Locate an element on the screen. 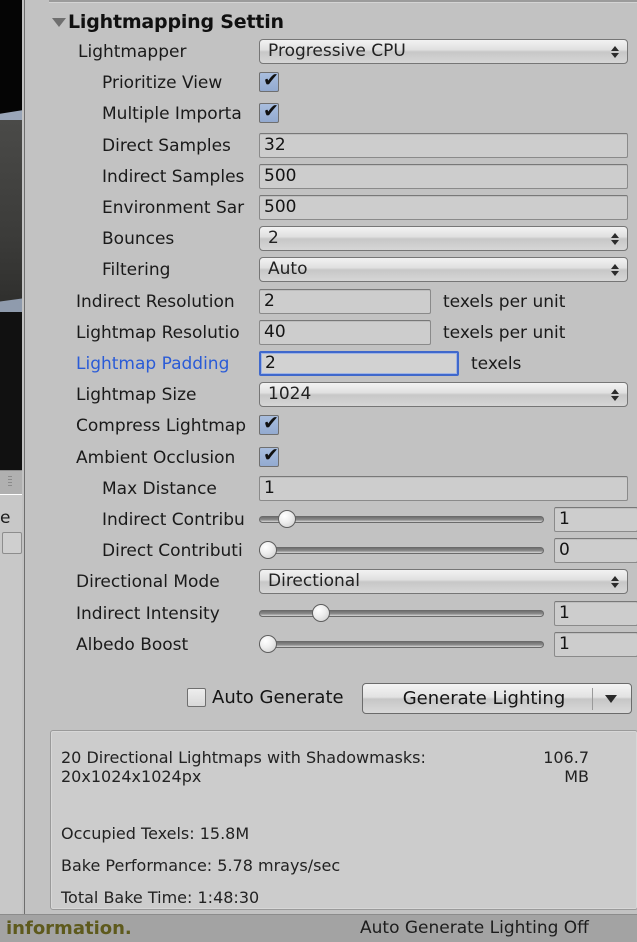 The image size is (637, 942). adjacent-panel-sliver is located at coordinates (11, 704).